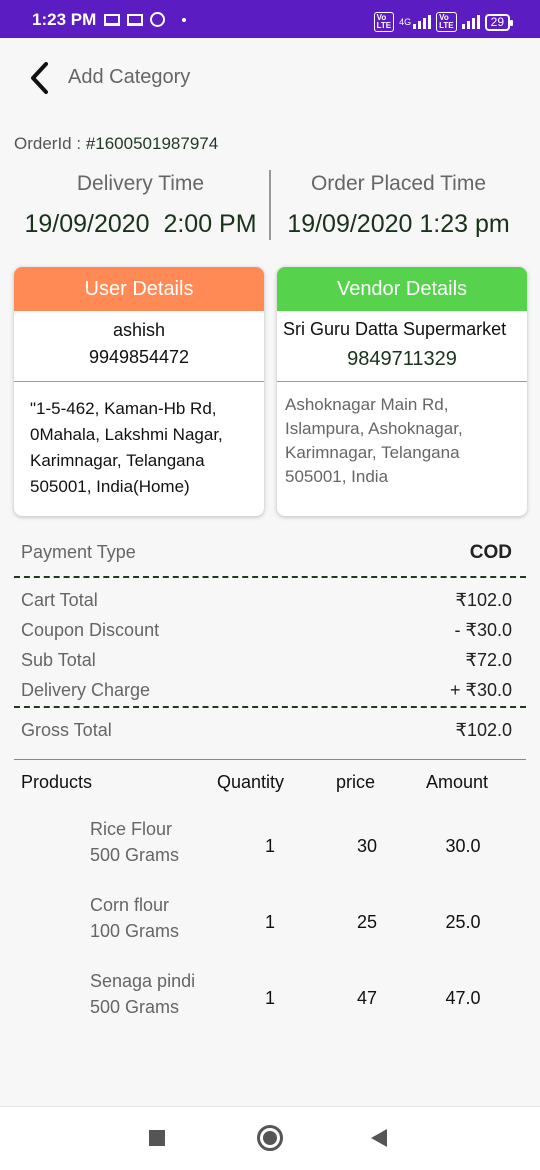 The image size is (540, 1170). Describe the element at coordinates (398, 205) in the screenshot. I see `order-placed-time: Order Placed Time 19/09/2020 1:23 pm` at that location.